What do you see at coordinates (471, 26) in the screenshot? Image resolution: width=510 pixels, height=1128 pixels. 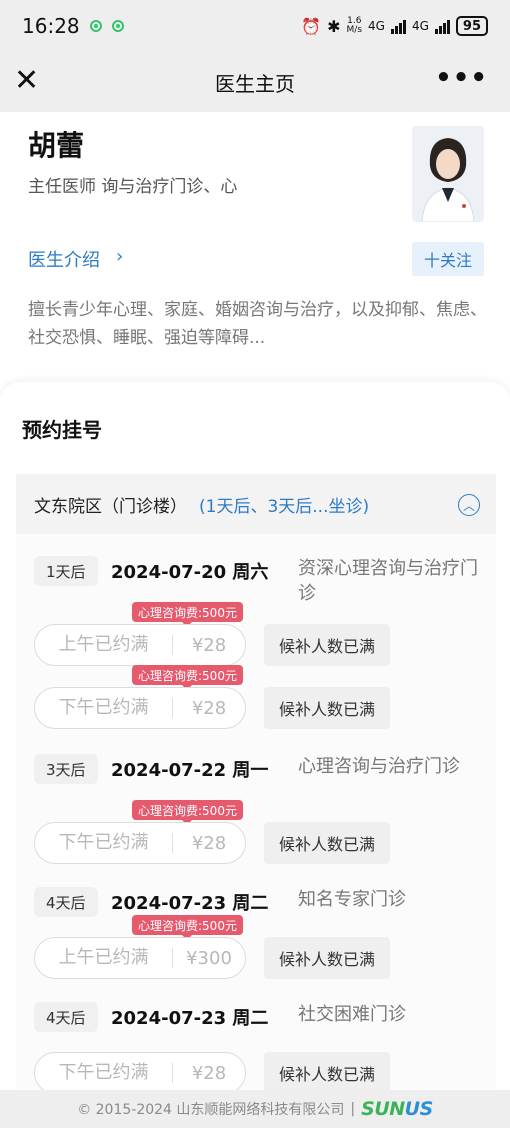 I see `battery-icon: 95` at bounding box center [471, 26].